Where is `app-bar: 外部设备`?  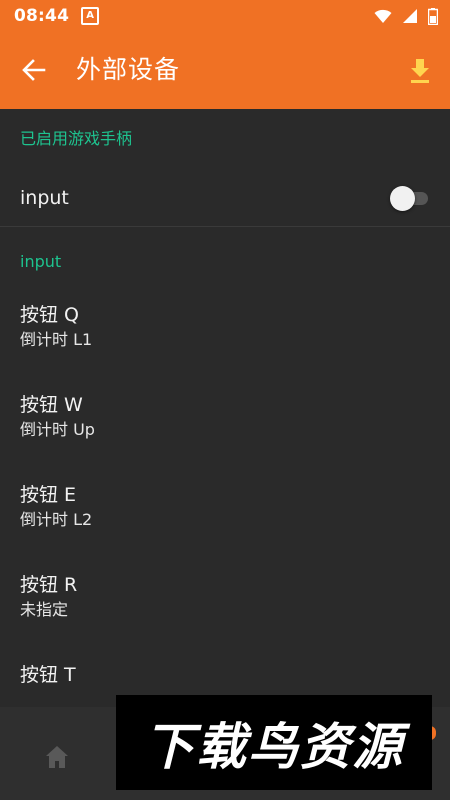 app-bar: 外部设备 is located at coordinates (225, 70).